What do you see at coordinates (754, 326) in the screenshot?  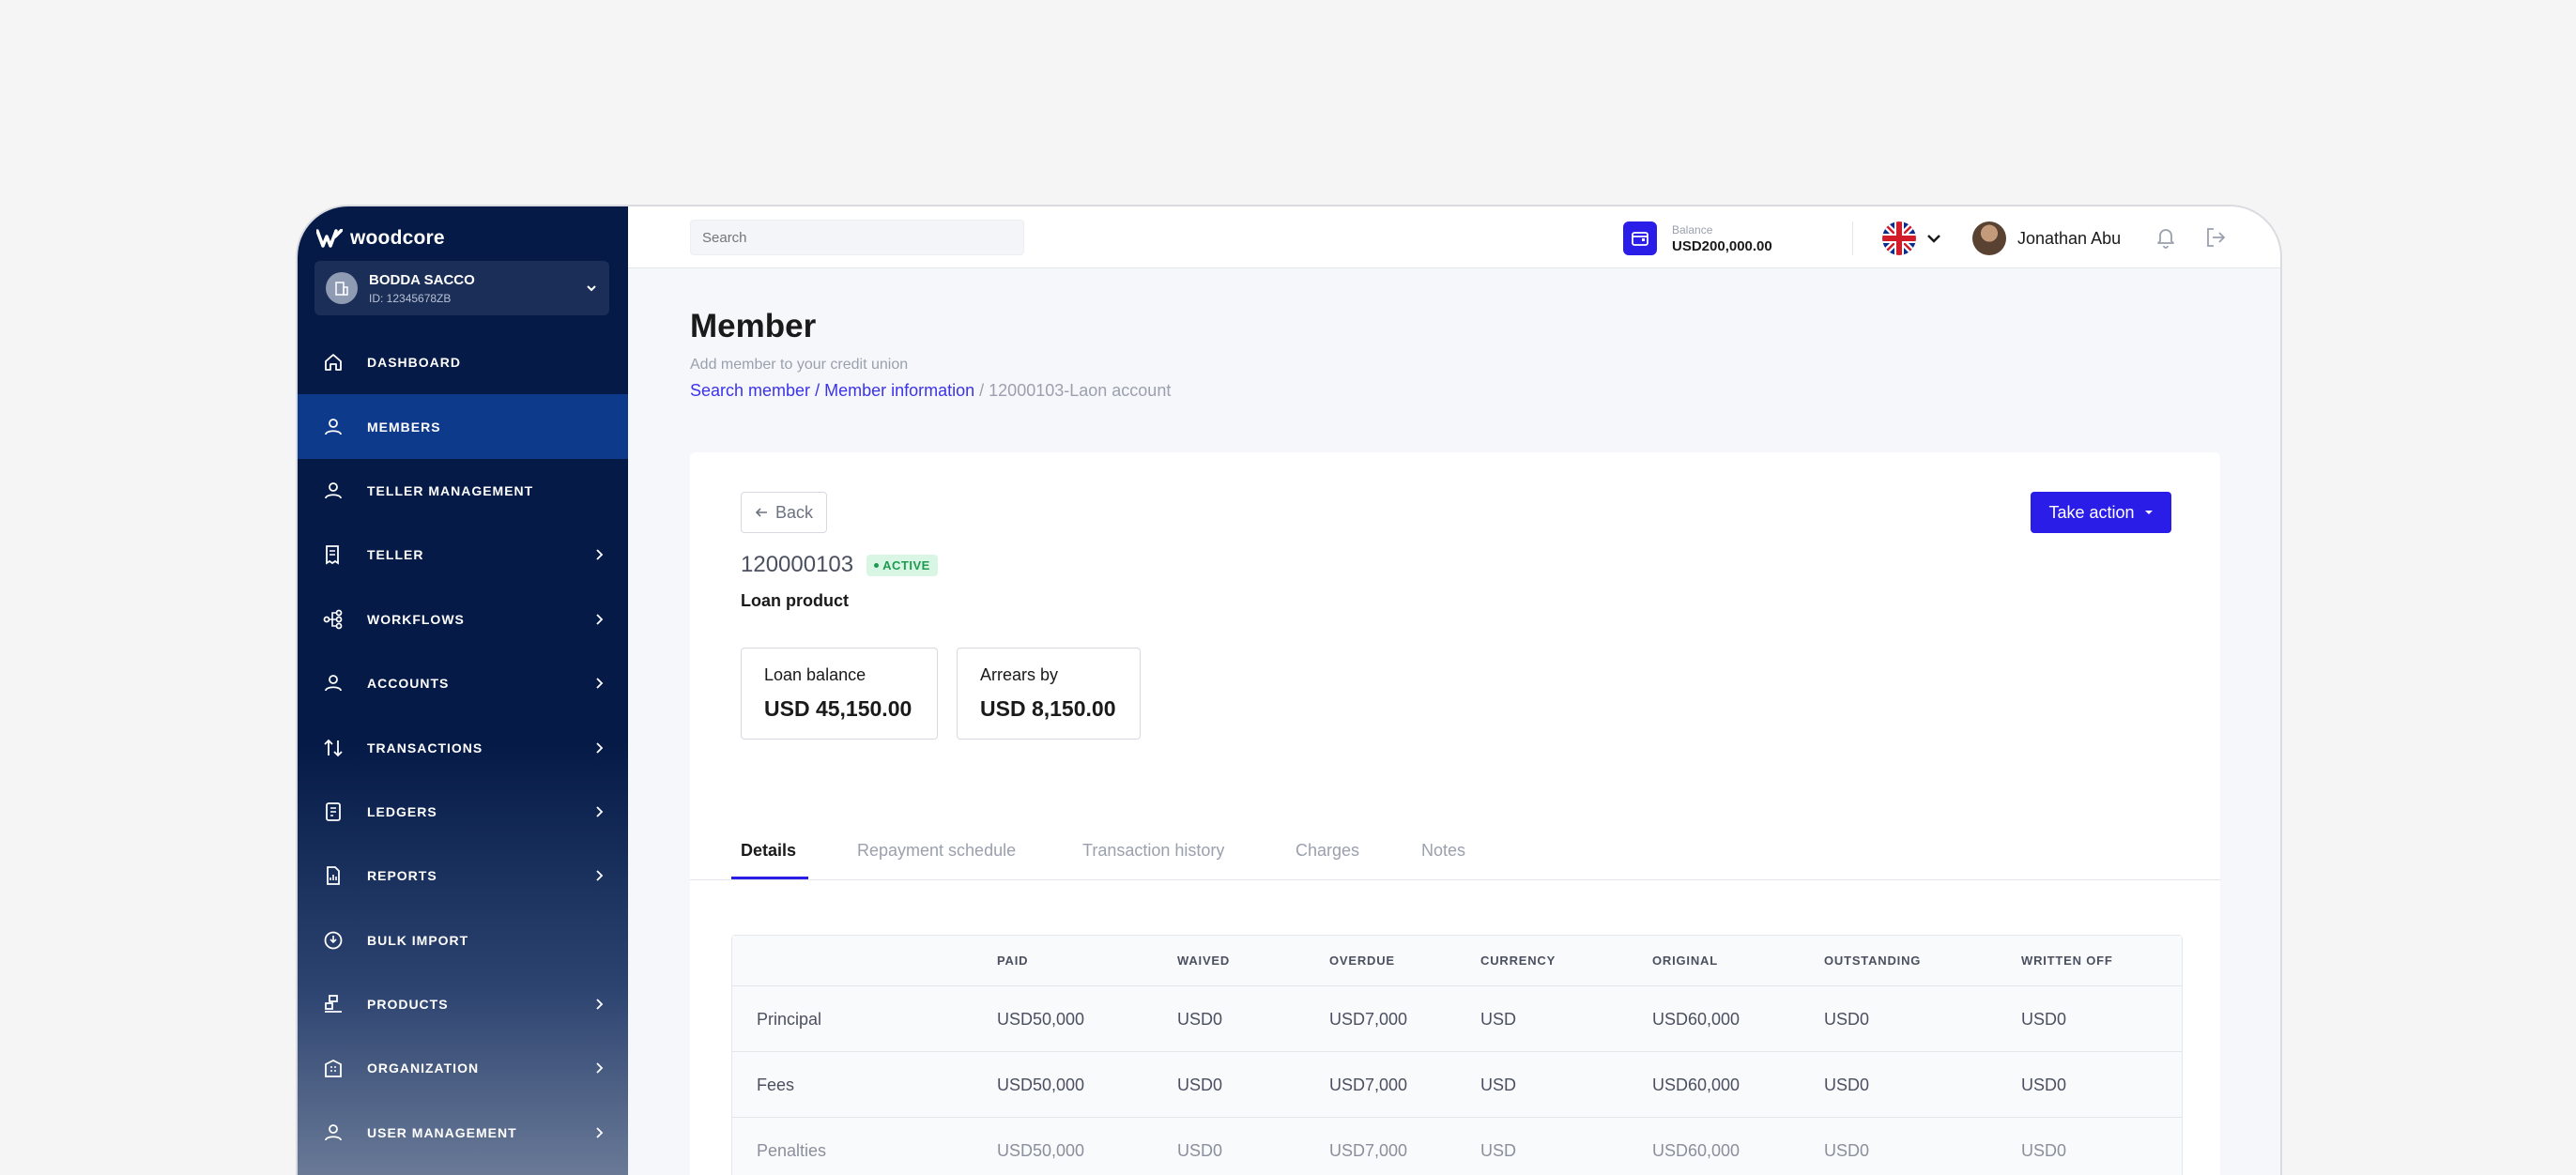 I see `page-title: Member` at bounding box center [754, 326].